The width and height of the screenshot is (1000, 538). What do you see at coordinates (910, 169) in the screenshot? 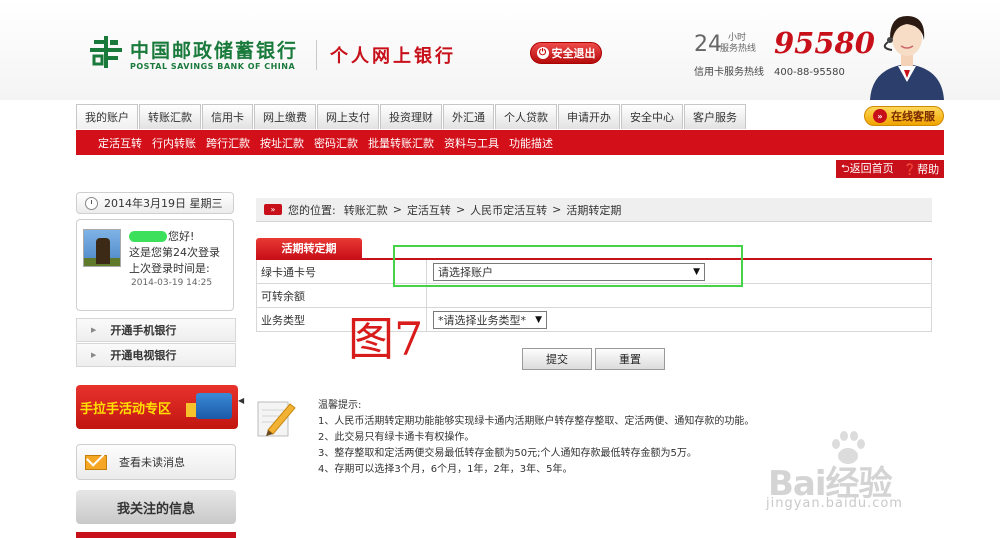
I see `help-icon: ❓` at bounding box center [910, 169].